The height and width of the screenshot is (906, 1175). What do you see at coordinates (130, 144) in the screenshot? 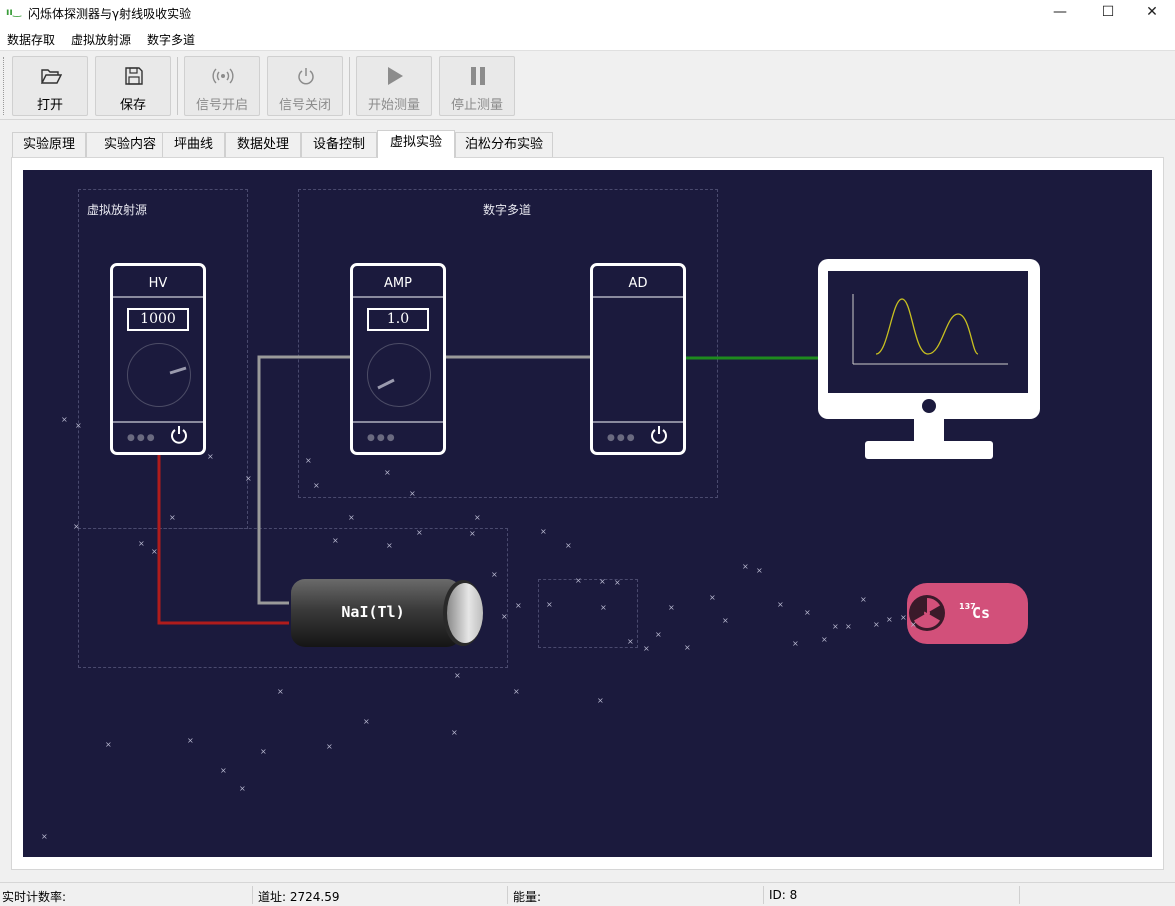
I see `tab-content: 实验内容` at bounding box center [130, 144].